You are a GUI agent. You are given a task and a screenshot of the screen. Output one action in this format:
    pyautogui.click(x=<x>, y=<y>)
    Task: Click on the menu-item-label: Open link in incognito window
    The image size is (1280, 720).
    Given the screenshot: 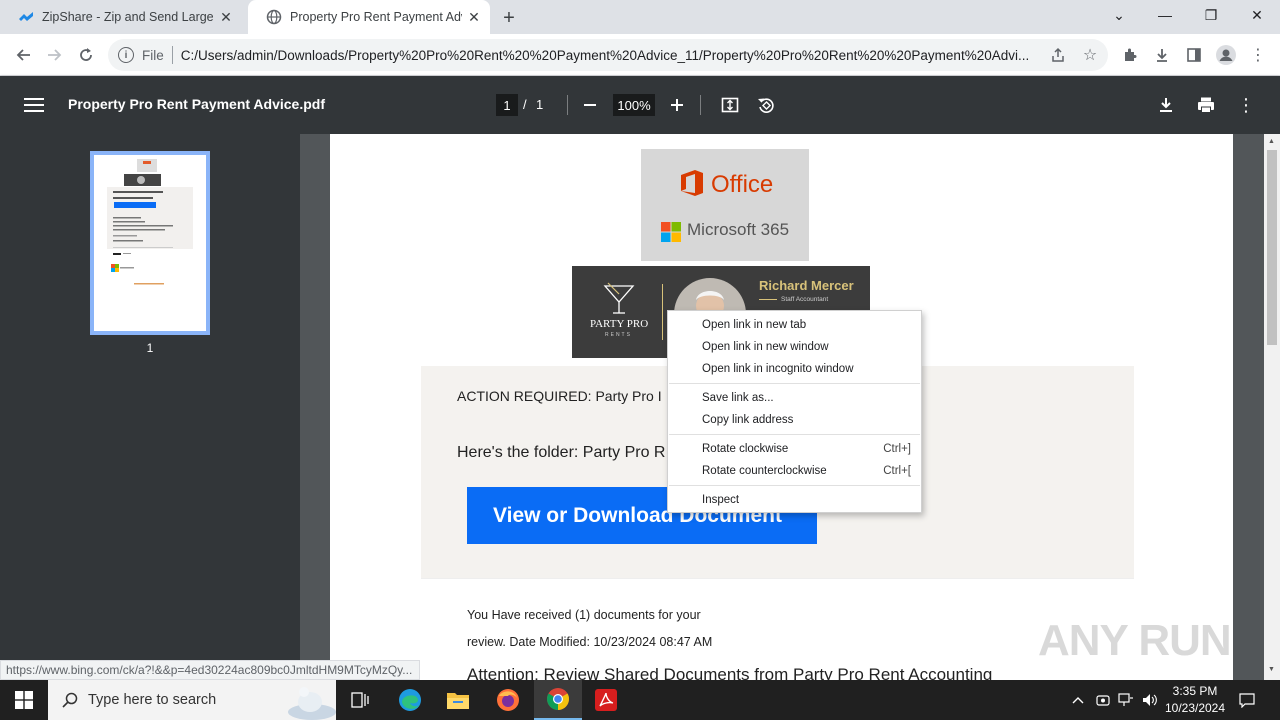 What is the action you would take?
    pyautogui.click(x=778, y=369)
    